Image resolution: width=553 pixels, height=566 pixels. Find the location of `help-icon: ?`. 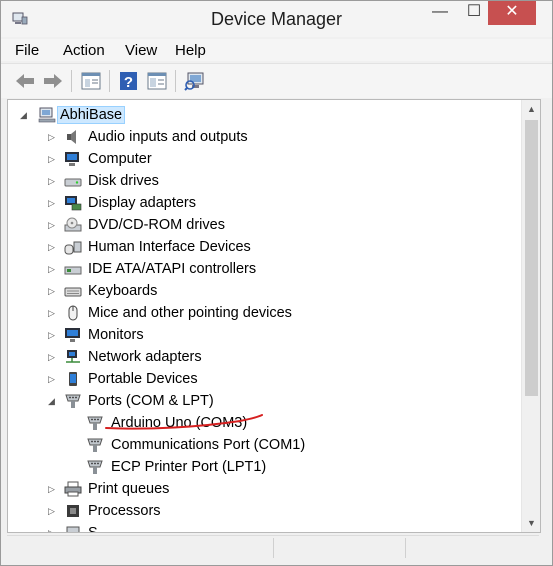

help-icon: ? is located at coordinates (129, 81).